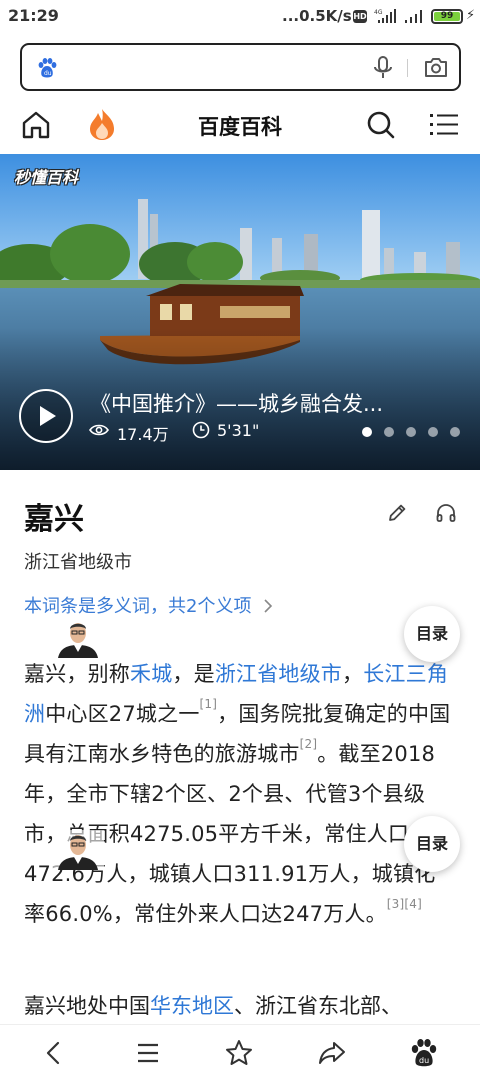 The width and height of the screenshot is (480, 1080). I want to click on search-input, so click(215, 67).